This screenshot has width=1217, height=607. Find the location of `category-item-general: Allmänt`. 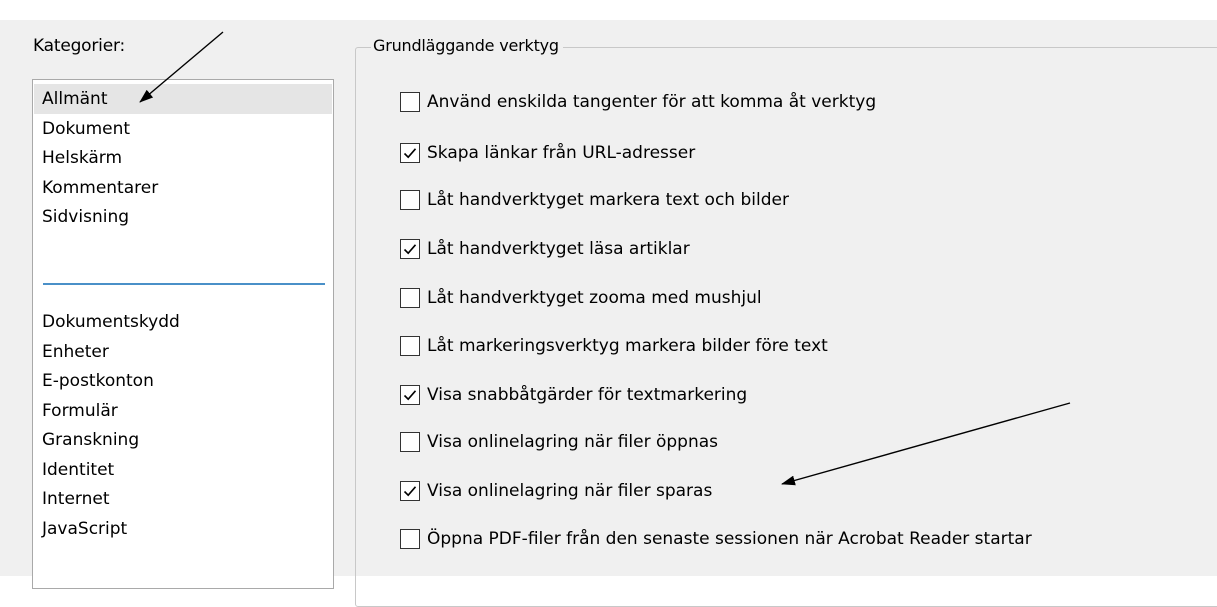

category-item-general: Allmänt is located at coordinates (183, 99).